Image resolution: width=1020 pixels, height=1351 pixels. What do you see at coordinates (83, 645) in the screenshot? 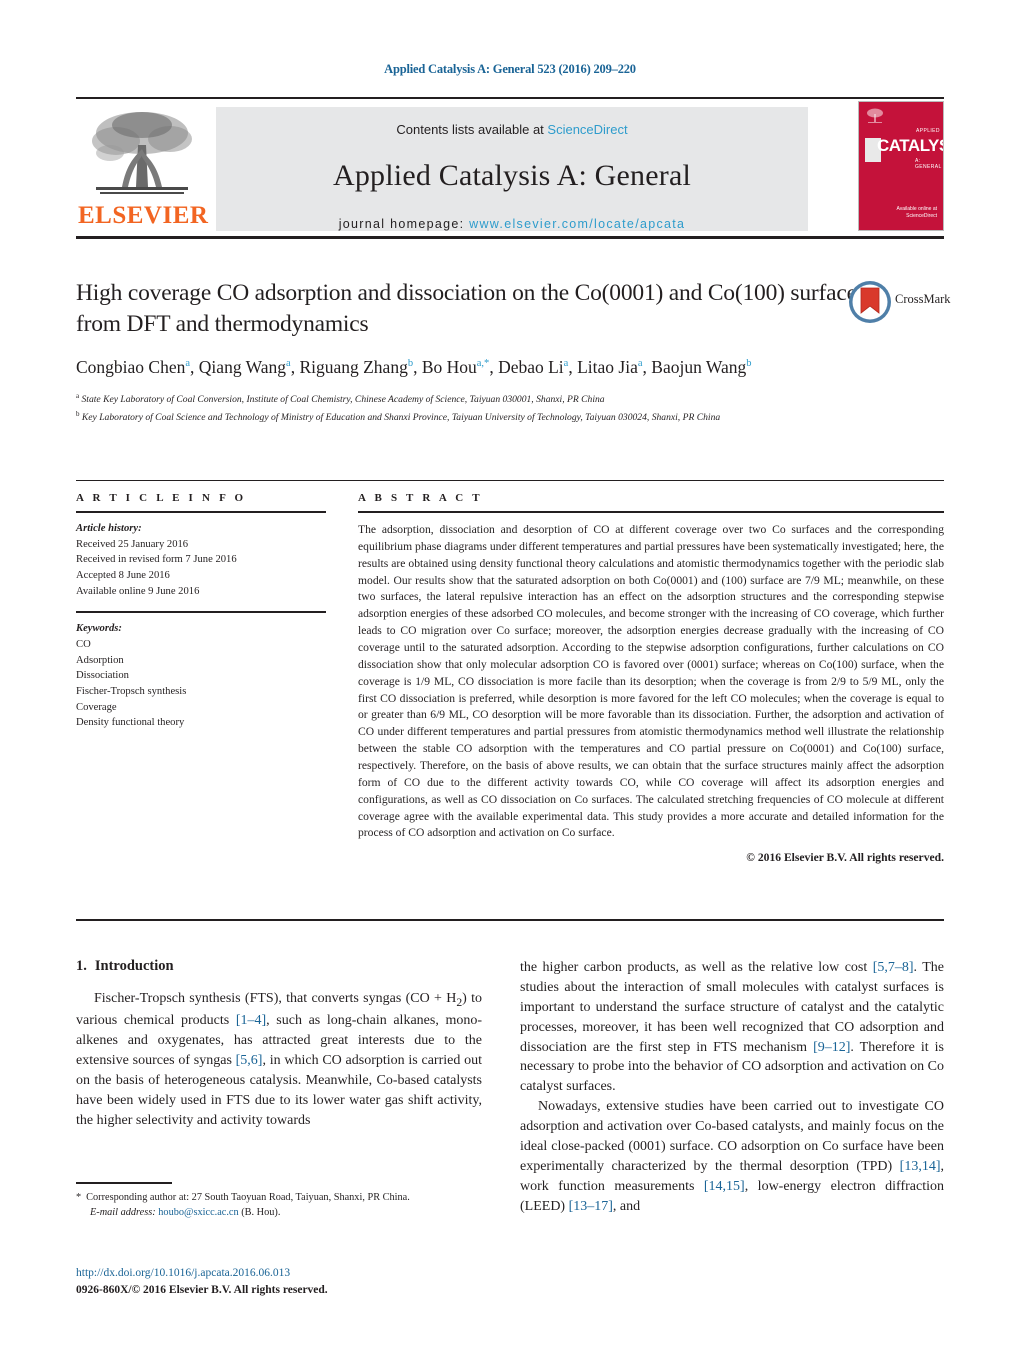
I see `keyword-item: CO` at bounding box center [83, 645].